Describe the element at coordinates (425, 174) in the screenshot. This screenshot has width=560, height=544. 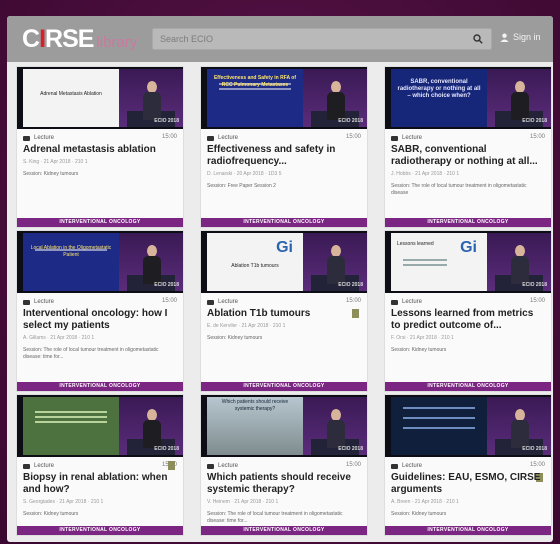
I see `speaker-date: J. Hobbs · 21 Apr 2018 · 210 1` at that location.